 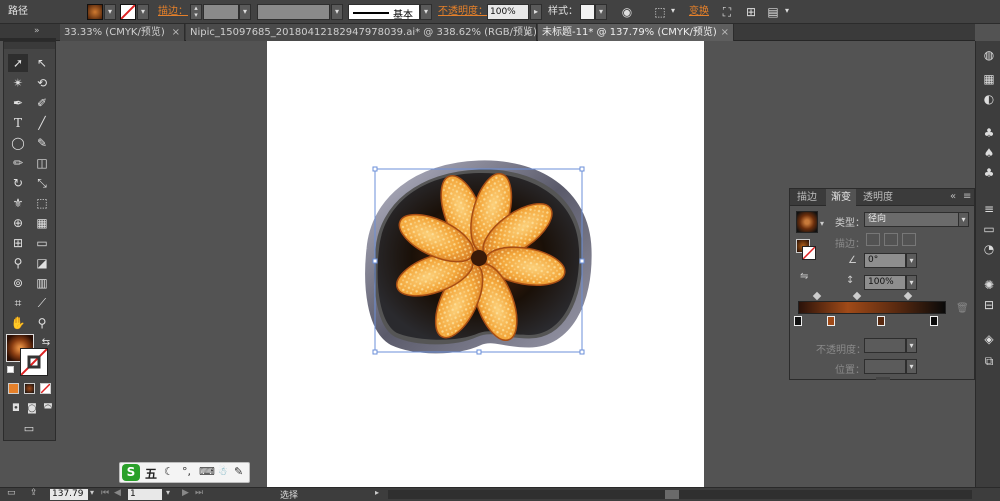 I want to click on magic-wand-tool-icon: ✴, so click(x=18, y=83).